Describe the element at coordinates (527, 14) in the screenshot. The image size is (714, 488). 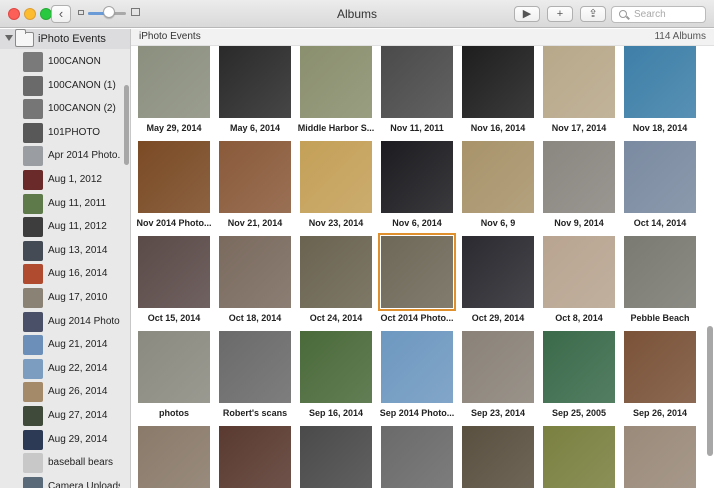
I see `slideshow-button: ▶` at that location.